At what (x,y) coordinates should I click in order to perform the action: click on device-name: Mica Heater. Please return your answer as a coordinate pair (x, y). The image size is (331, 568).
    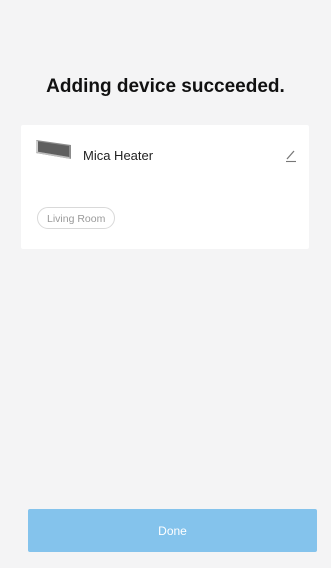
    Looking at the image, I should click on (118, 155).